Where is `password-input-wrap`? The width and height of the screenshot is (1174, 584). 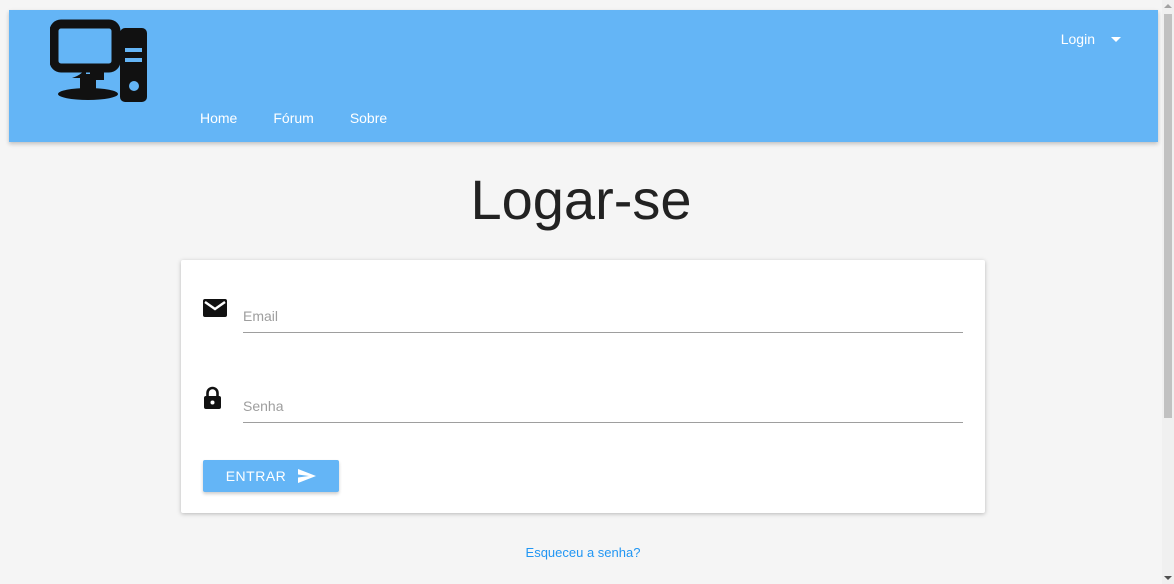
password-input-wrap is located at coordinates (603, 403).